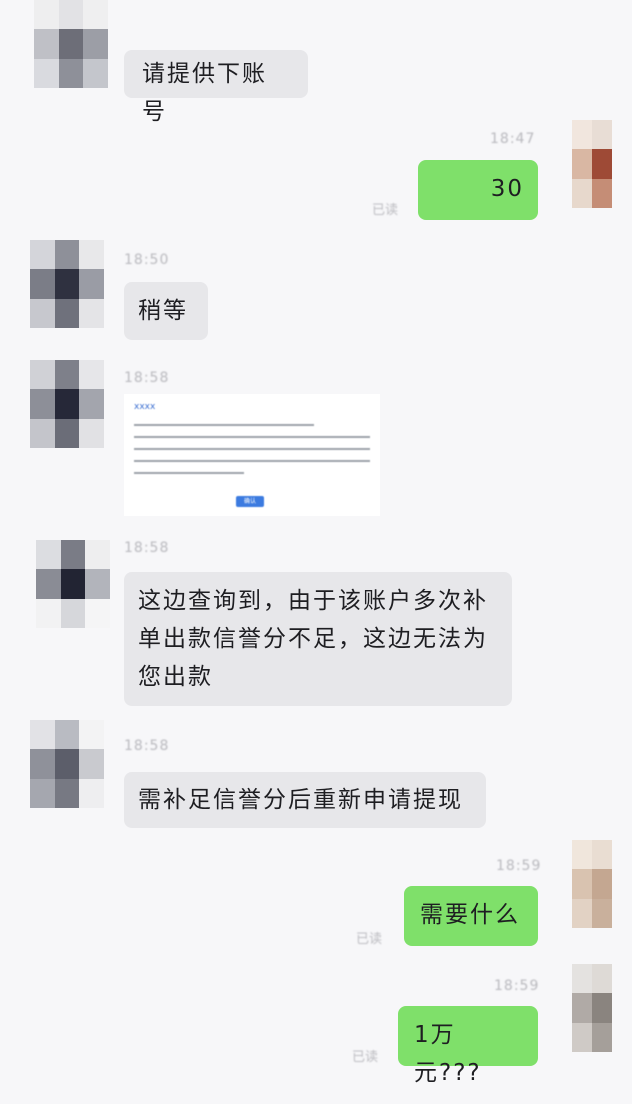 This screenshot has width=632, height=1104. I want to click on timestamp: 18:50, so click(147, 260).